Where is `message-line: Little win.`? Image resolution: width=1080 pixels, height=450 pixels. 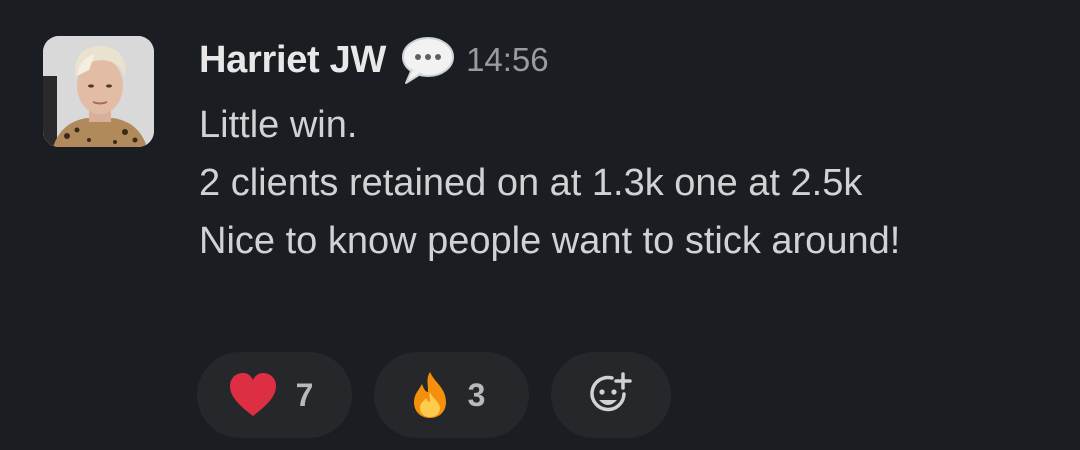 message-line: Little win. is located at coordinates (278, 125).